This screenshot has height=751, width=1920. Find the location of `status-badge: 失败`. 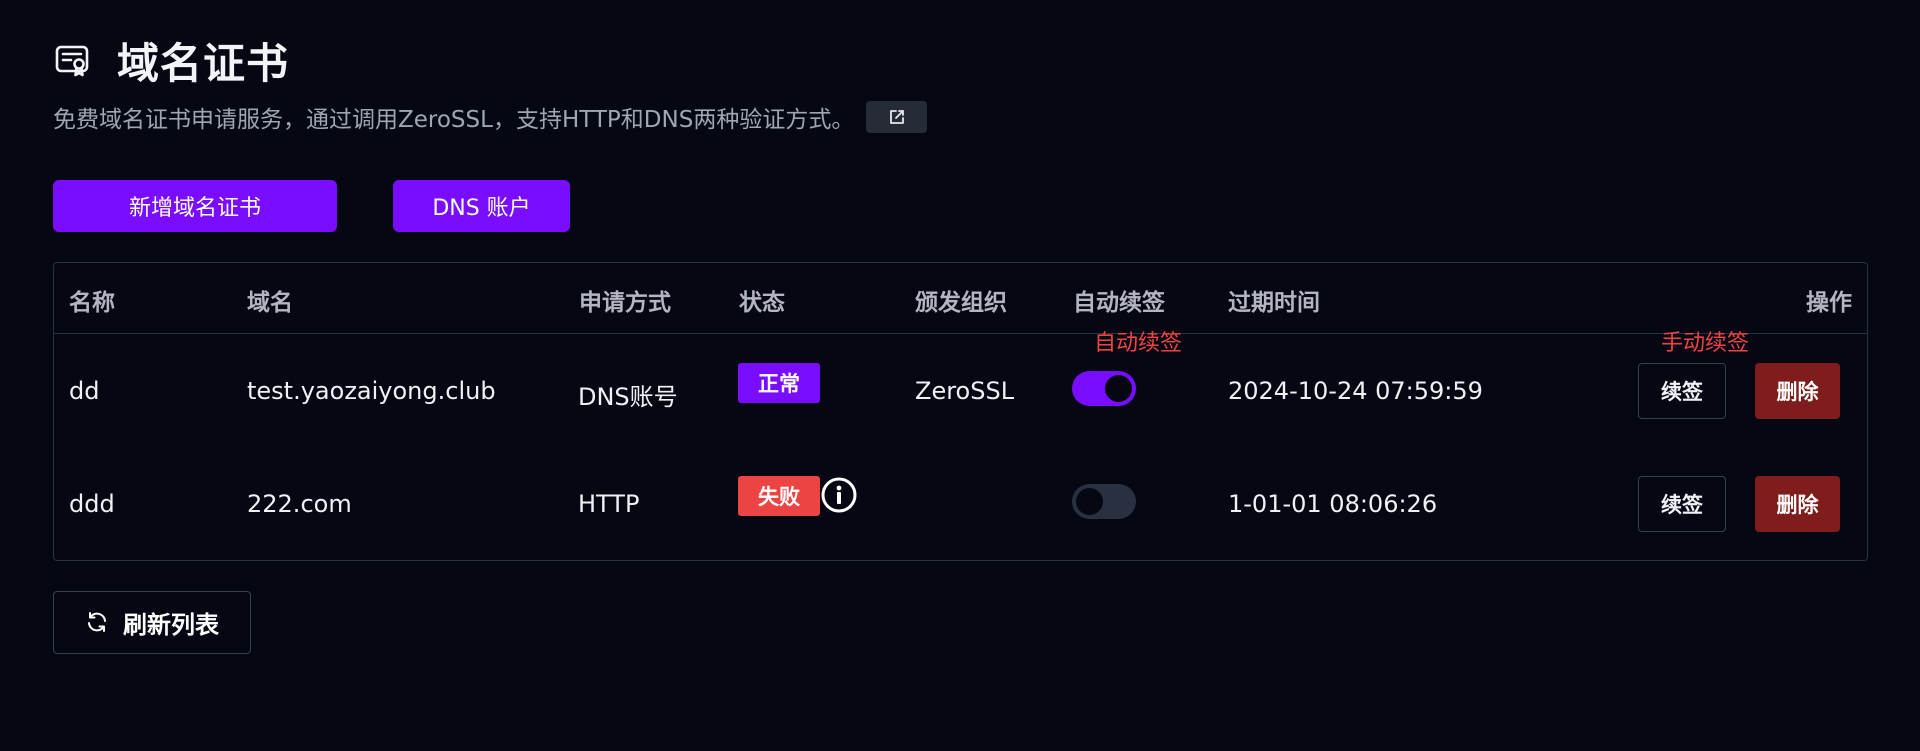

status-badge: 失败 is located at coordinates (779, 496).